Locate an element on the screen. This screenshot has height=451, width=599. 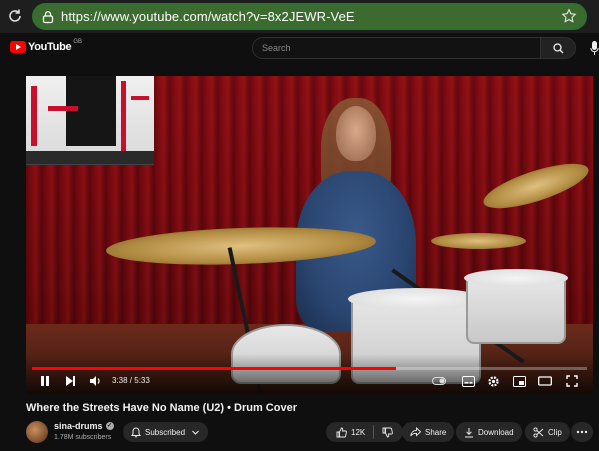
picture-in-picture-inset is located at coordinates (90, 120).